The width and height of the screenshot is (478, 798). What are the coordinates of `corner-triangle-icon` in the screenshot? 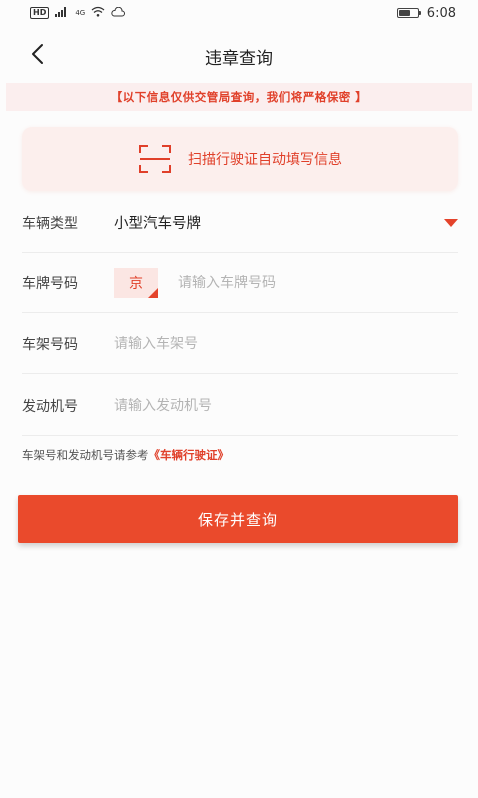 It's located at (153, 292).